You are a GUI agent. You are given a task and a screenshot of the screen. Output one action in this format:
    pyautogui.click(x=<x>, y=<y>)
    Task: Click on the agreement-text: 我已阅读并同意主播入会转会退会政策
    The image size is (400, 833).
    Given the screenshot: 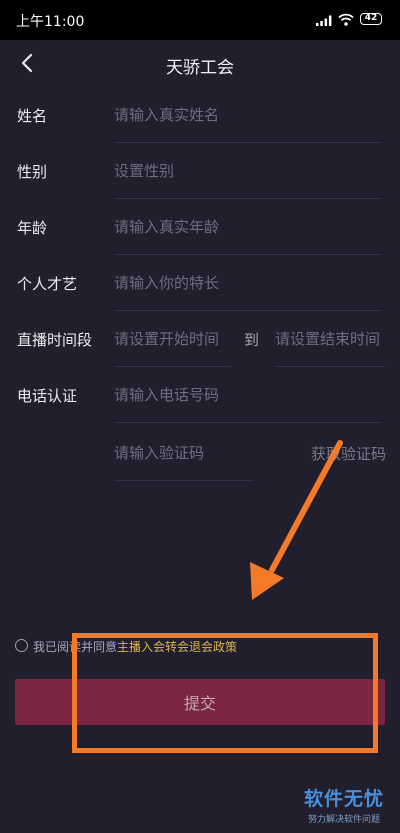 What is the action you would take?
    pyautogui.click(x=135, y=646)
    